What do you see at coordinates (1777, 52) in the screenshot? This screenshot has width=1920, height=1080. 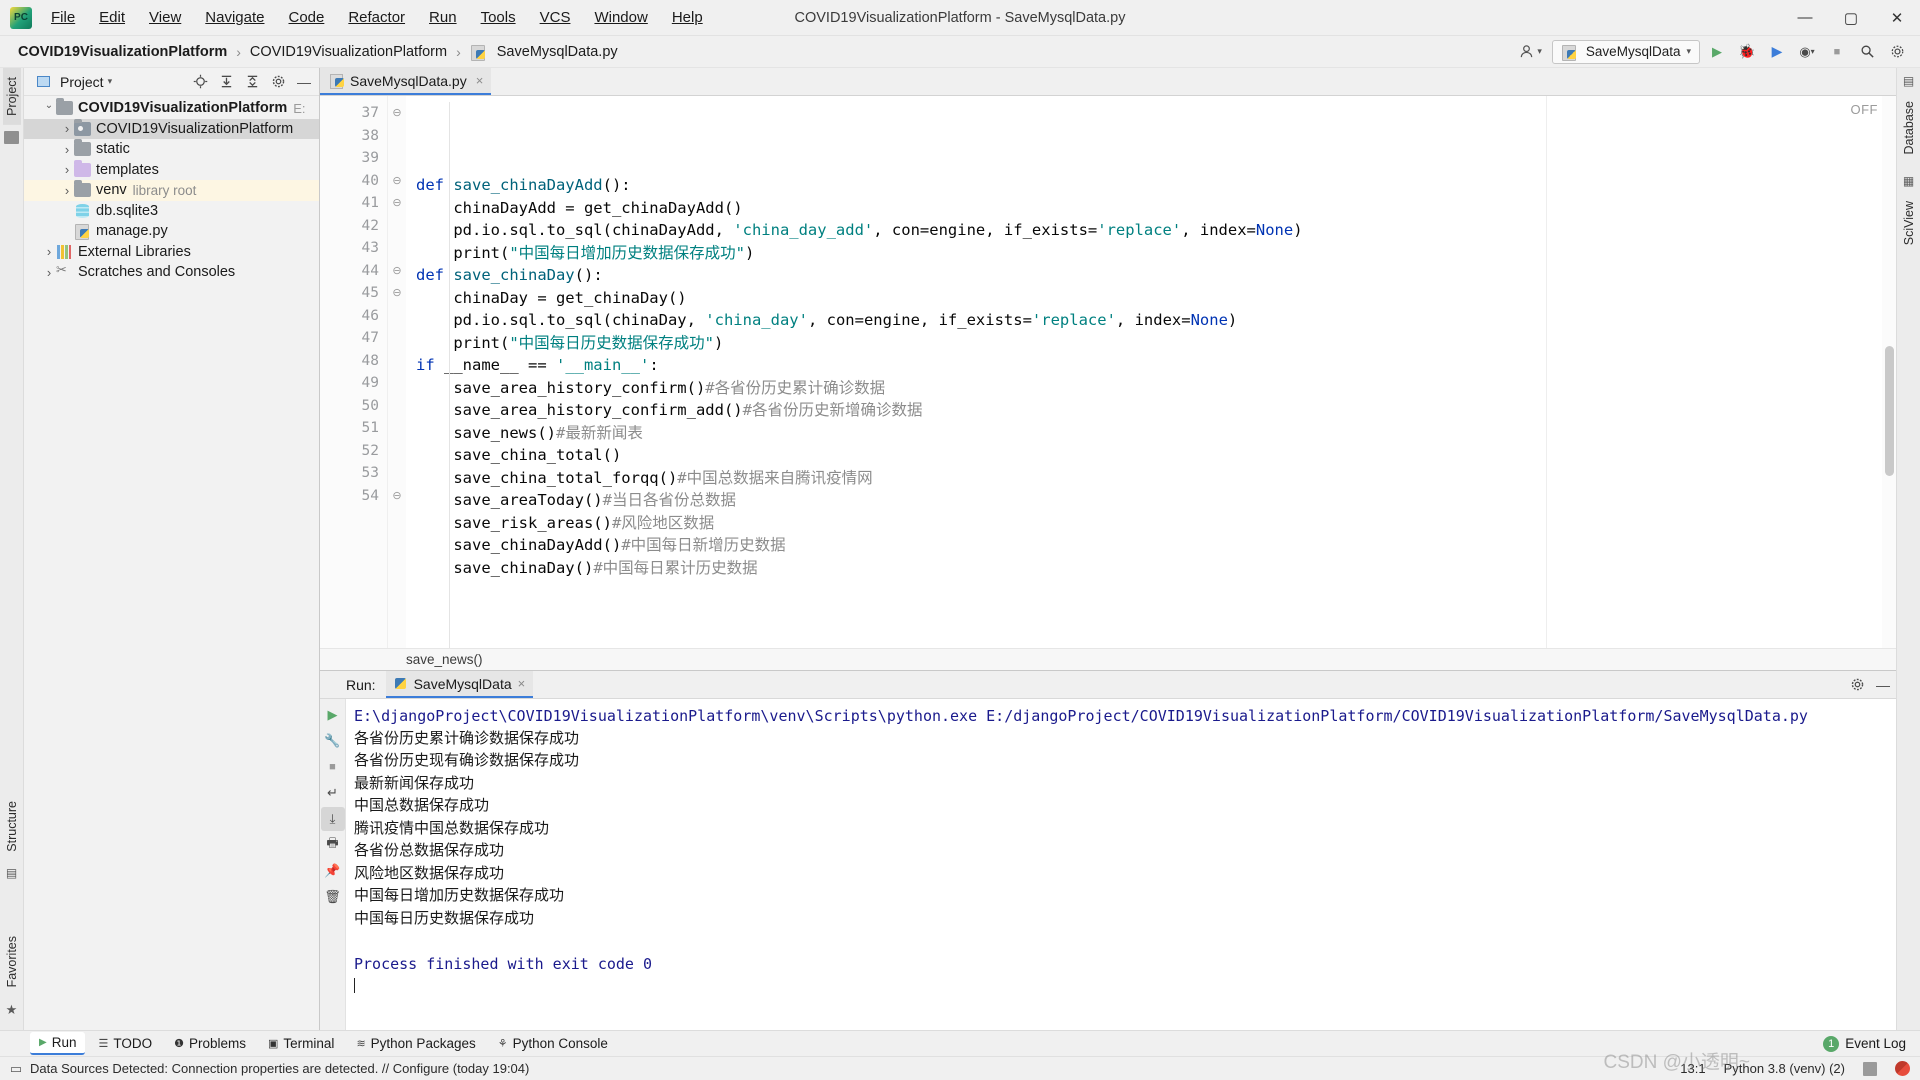 I see `coverage-button: ▶` at bounding box center [1777, 52].